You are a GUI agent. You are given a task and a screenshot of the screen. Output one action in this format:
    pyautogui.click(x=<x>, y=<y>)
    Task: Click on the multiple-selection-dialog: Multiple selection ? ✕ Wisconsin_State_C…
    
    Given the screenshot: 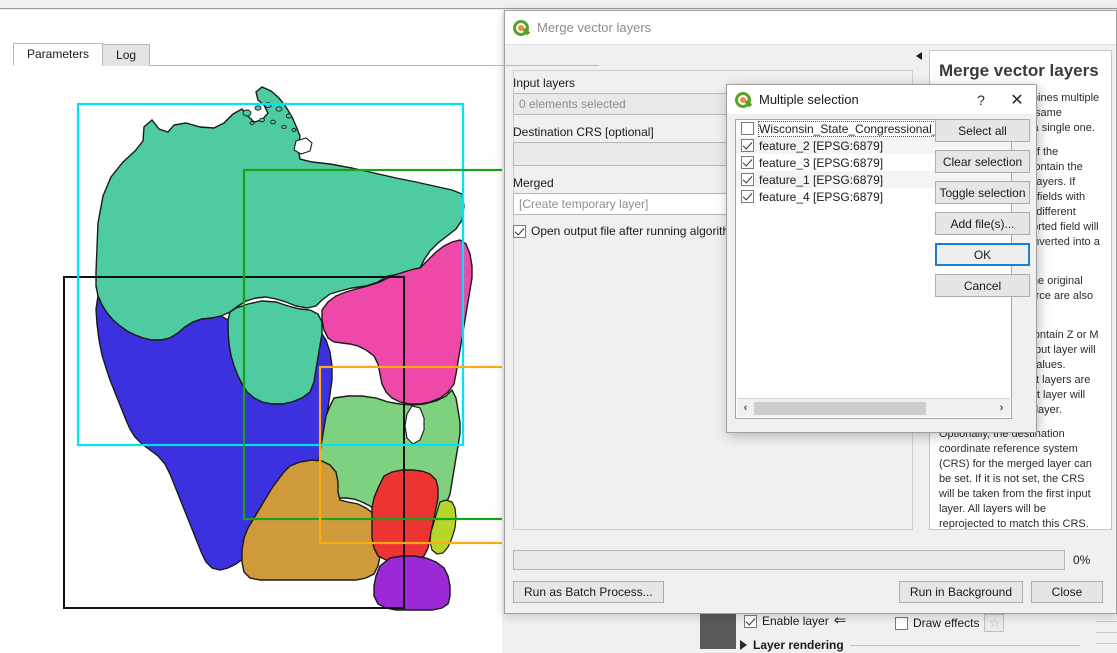 What is the action you would take?
    pyautogui.click(x=881, y=258)
    